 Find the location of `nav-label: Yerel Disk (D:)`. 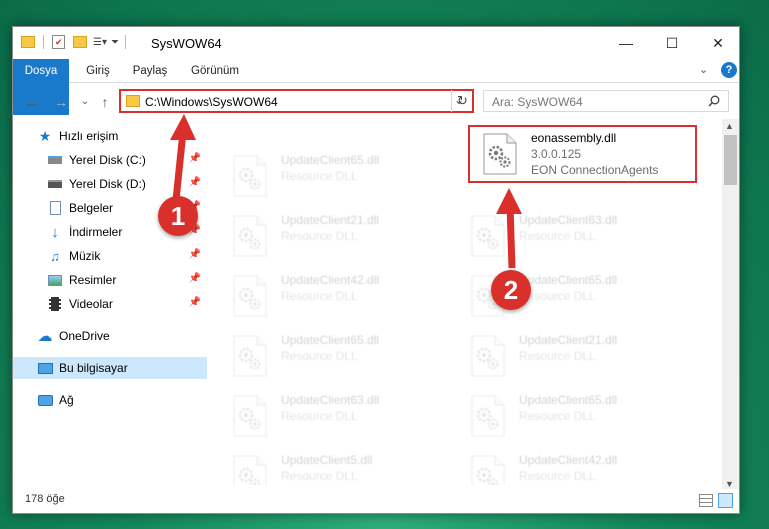

nav-label: Yerel Disk (D:) is located at coordinates (107, 184).